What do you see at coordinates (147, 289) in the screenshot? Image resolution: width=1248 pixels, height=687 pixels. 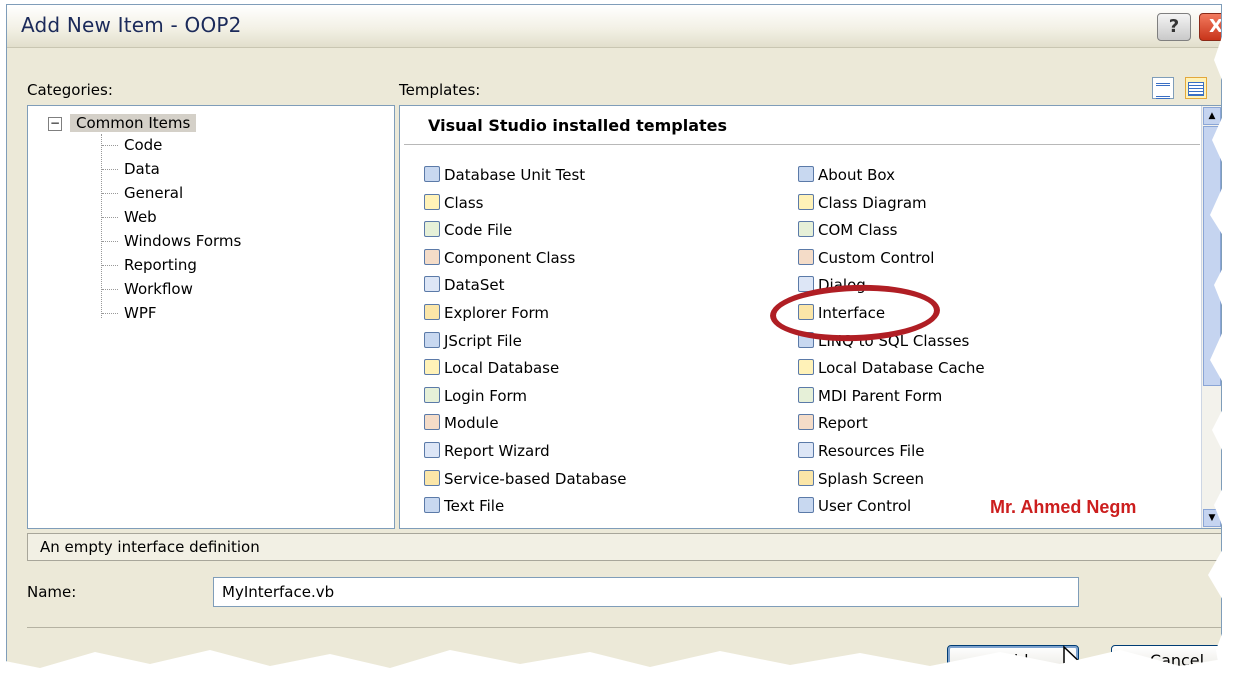 I see `tree-item-workflow: Workflow` at bounding box center [147, 289].